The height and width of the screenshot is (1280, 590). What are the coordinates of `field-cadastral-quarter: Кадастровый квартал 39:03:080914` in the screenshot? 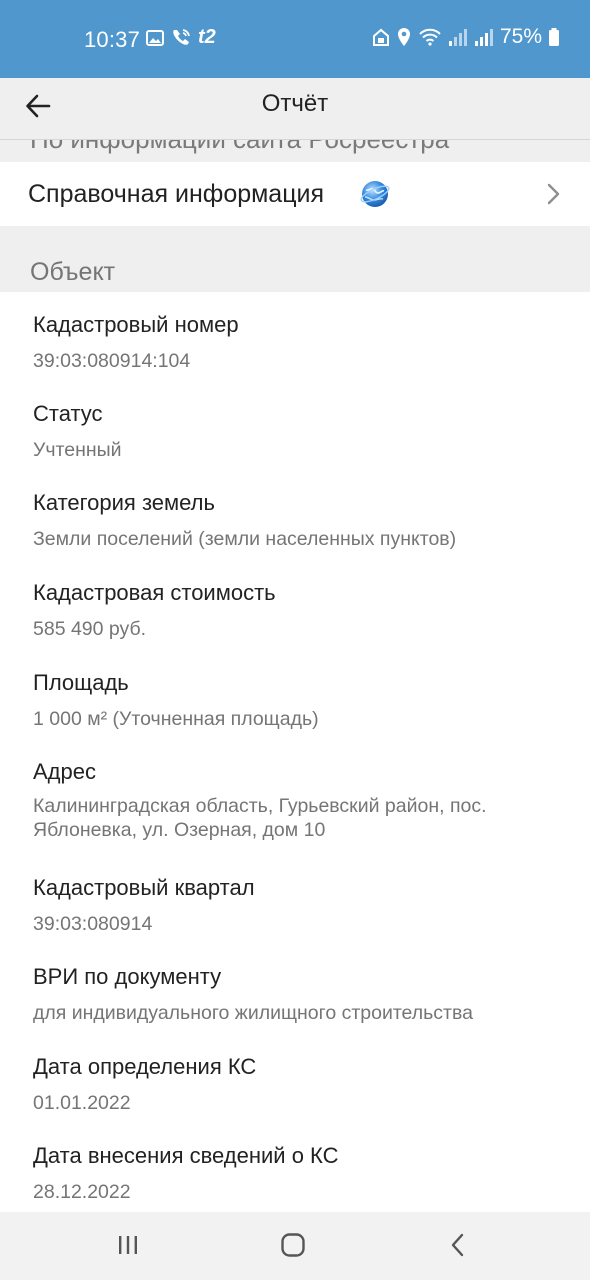 It's located at (144, 905).